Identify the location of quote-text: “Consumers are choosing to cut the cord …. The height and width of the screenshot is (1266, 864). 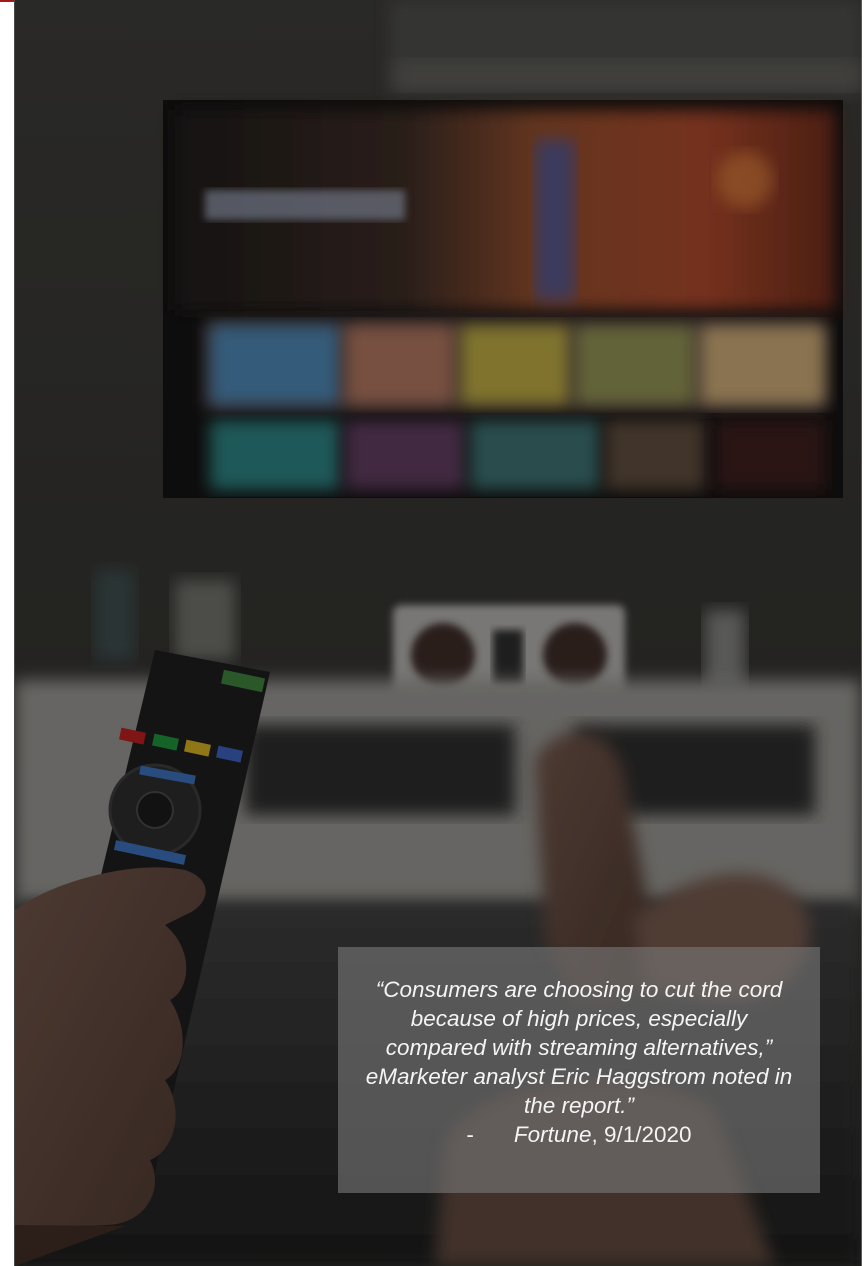
(579, 1047).